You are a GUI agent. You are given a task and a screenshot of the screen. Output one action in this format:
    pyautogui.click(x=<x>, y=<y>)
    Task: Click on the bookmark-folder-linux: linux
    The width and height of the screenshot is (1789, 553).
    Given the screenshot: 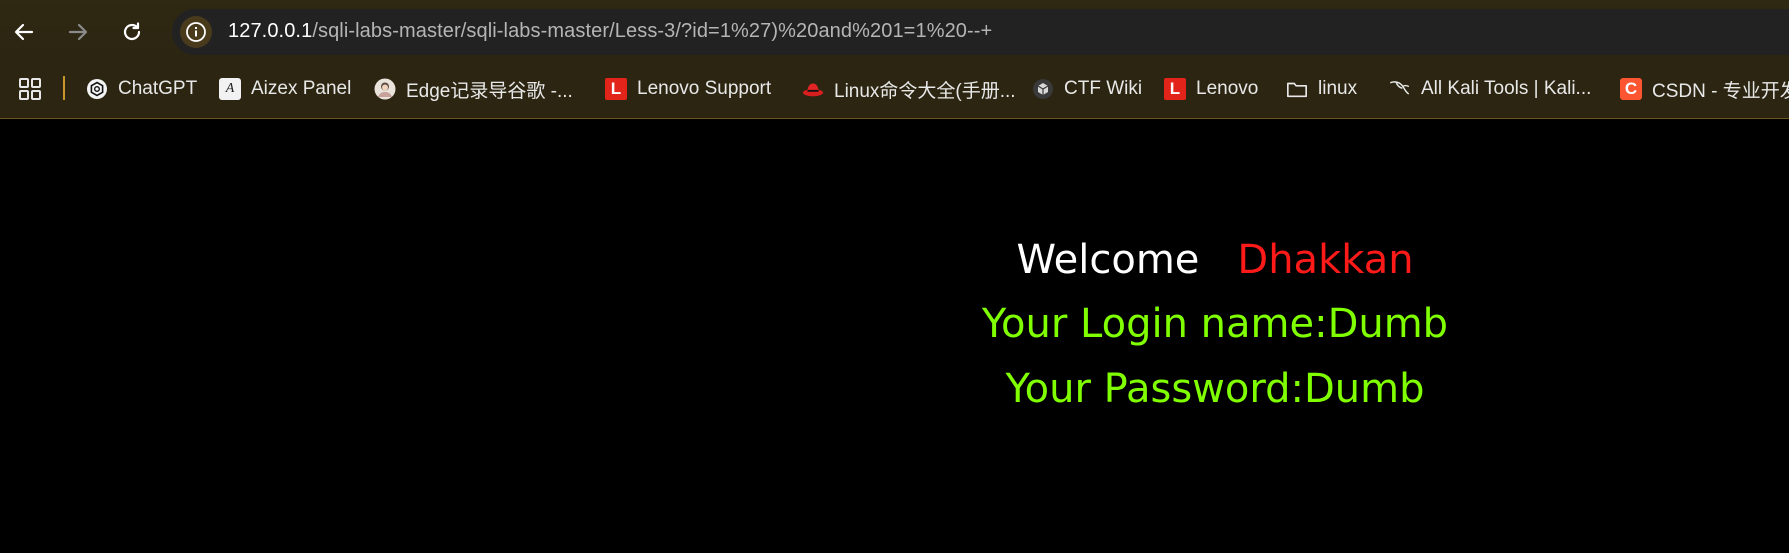 What is the action you would take?
    pyautogui.click(x=1321, y=89)
    